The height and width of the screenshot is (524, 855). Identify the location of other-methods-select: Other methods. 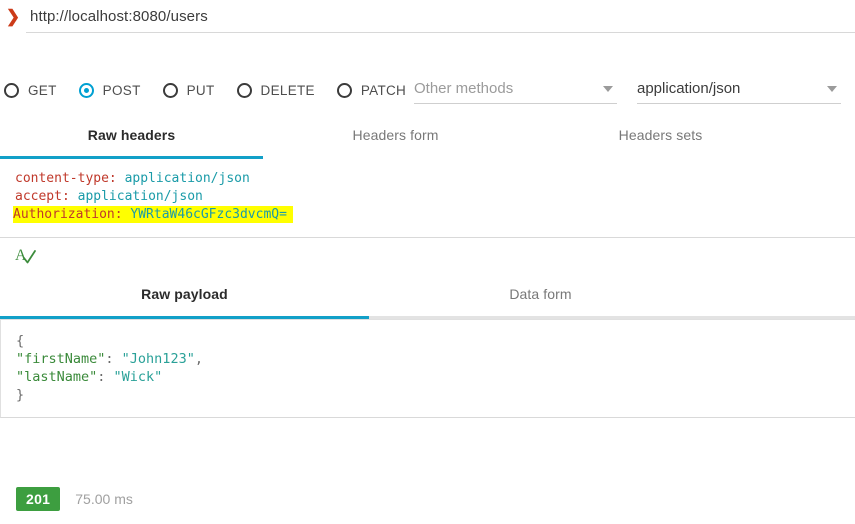
(515, 89).